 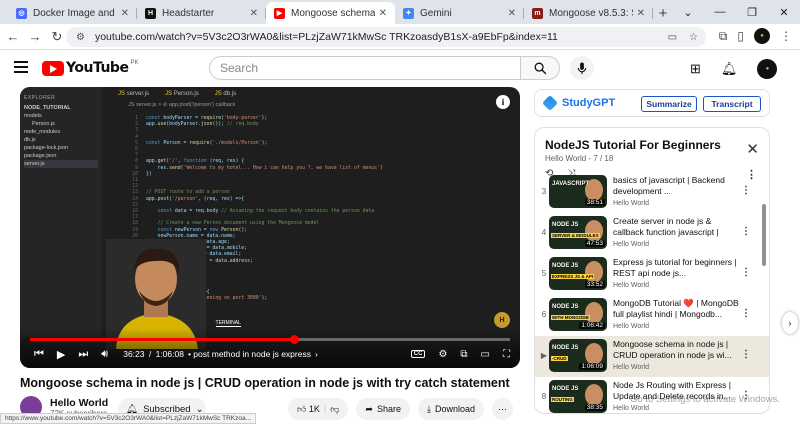 What do you see at coordinates (592, 366) in the screenshot?
I see `video-duration: 1:06:09` at bounding box center [592, 366].